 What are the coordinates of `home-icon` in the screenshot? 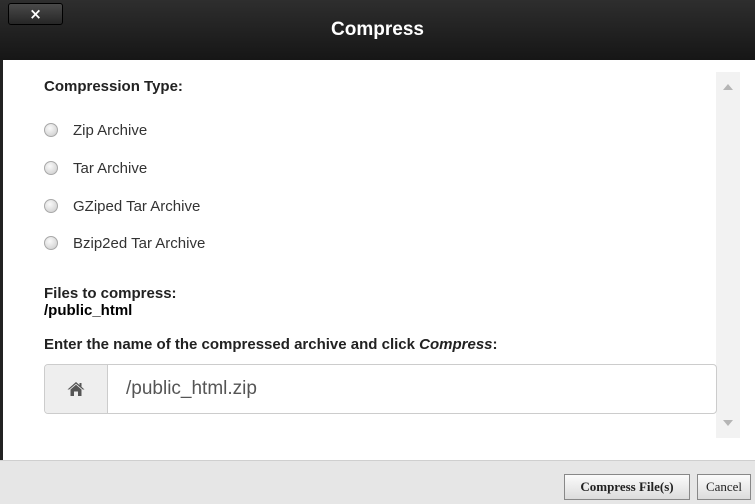 It's located at (76, 389).